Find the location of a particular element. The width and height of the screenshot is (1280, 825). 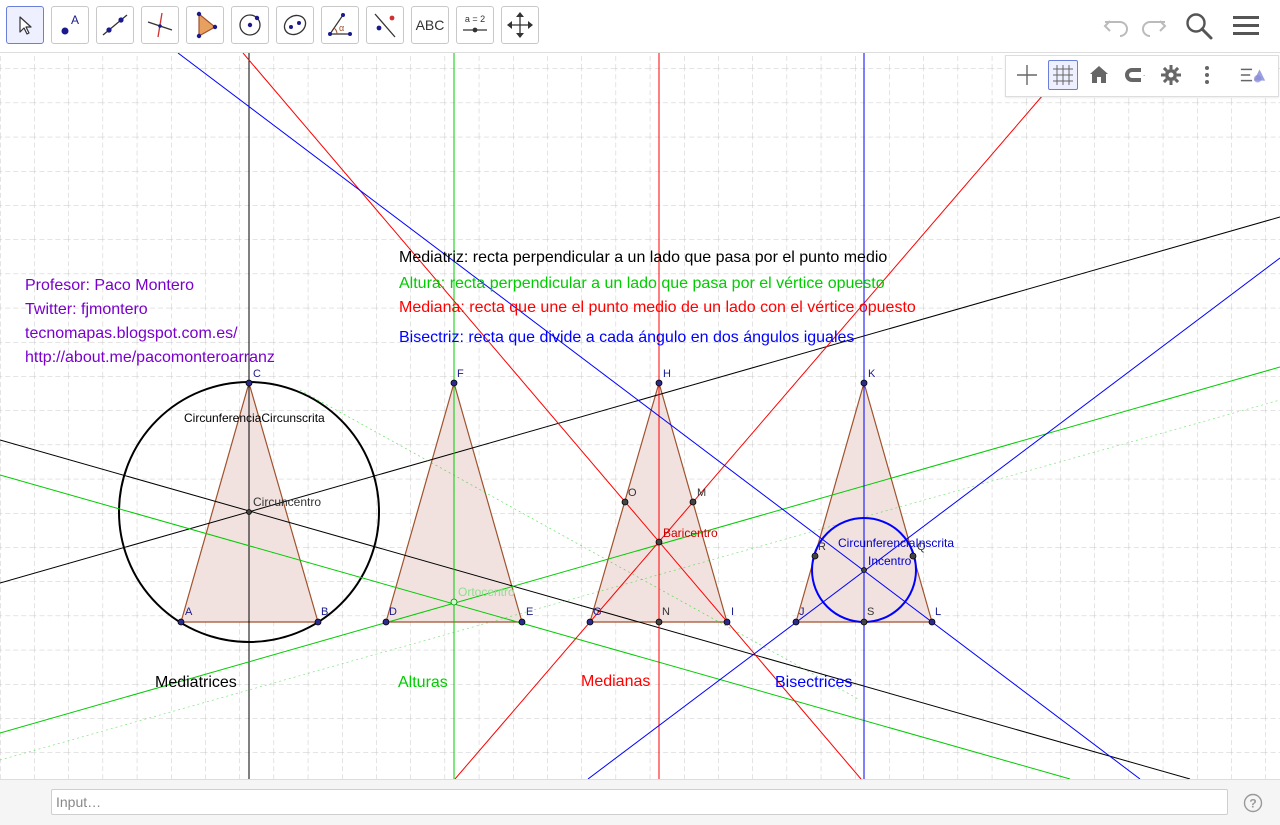

svg-text: α is located at coordinates (341, 28).